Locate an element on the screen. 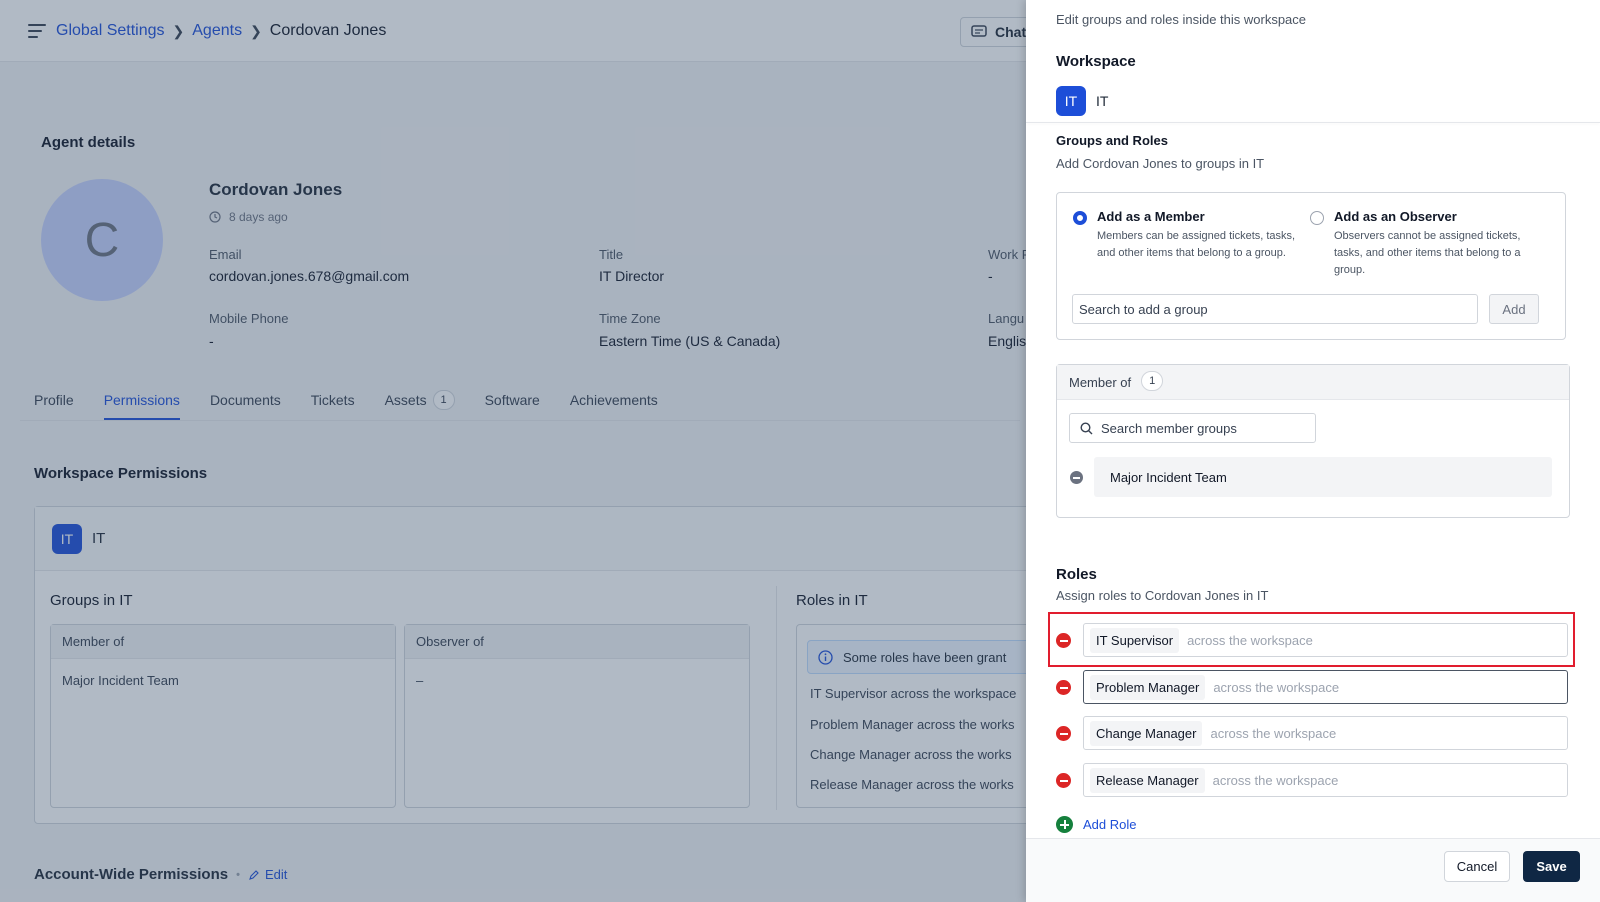 The height and width of the screenshot is (902, 1600). breadcrumb-current: Cordovan Jones is located at coordinates (328, 30).